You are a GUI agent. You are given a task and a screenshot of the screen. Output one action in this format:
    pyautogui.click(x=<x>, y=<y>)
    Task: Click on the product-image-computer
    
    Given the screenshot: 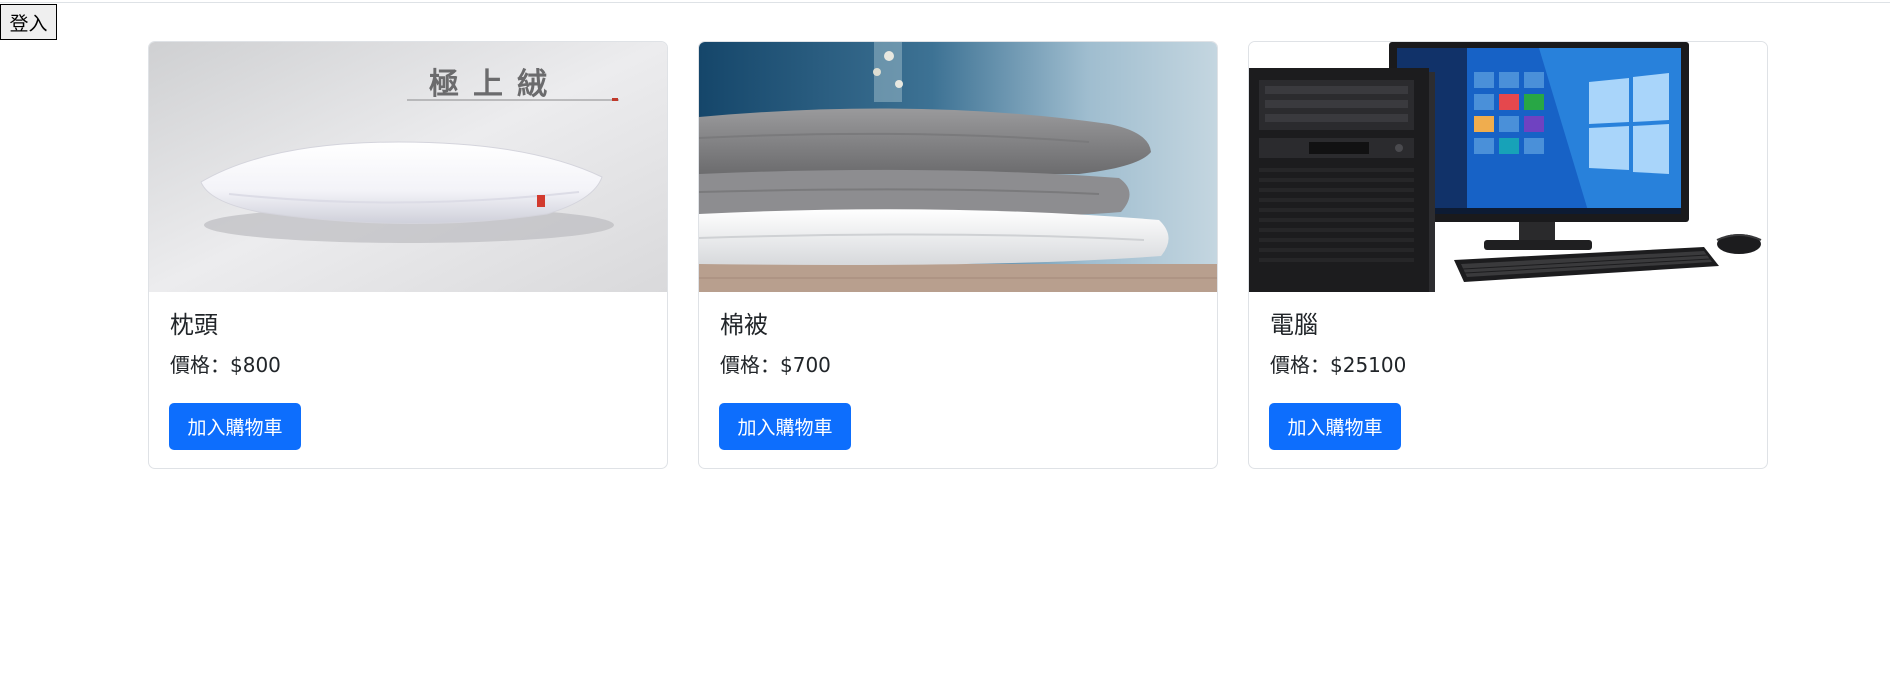 What is the action you would take?
    pyautogui.click(x=1508, y=167)
    